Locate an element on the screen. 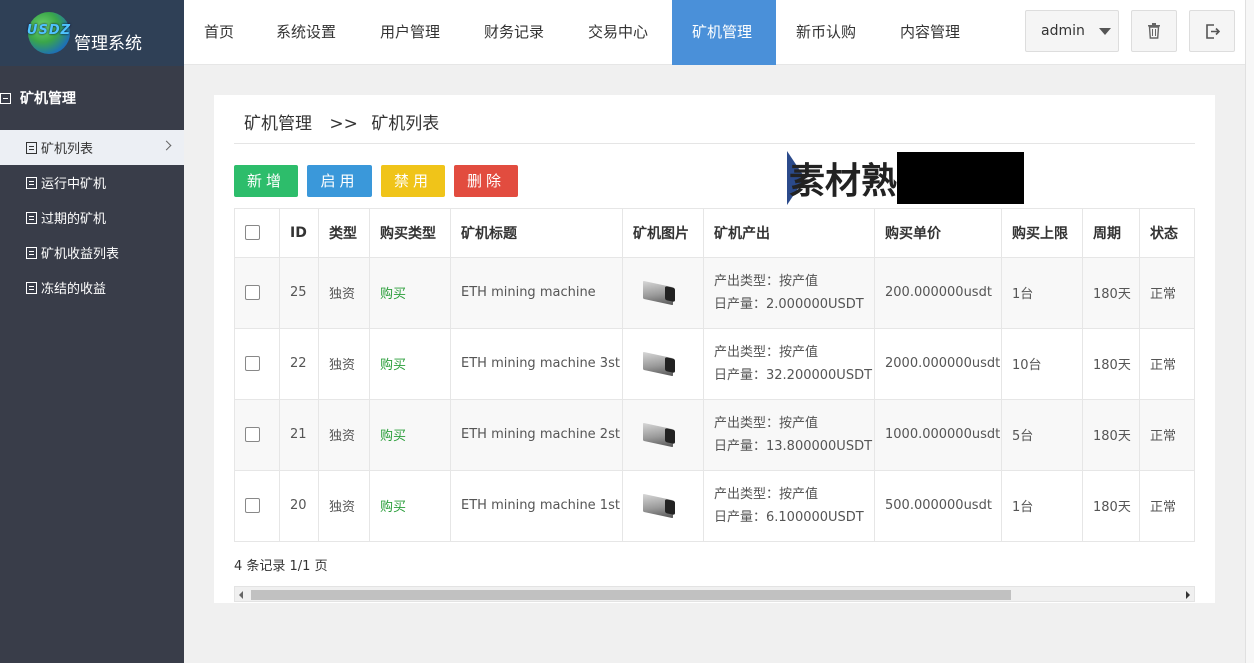 Image resolution: width=1254 pixels, height=663 pixels. sidebar-item-miner-list: 矿机列表 is located at coordinates (92, 147).